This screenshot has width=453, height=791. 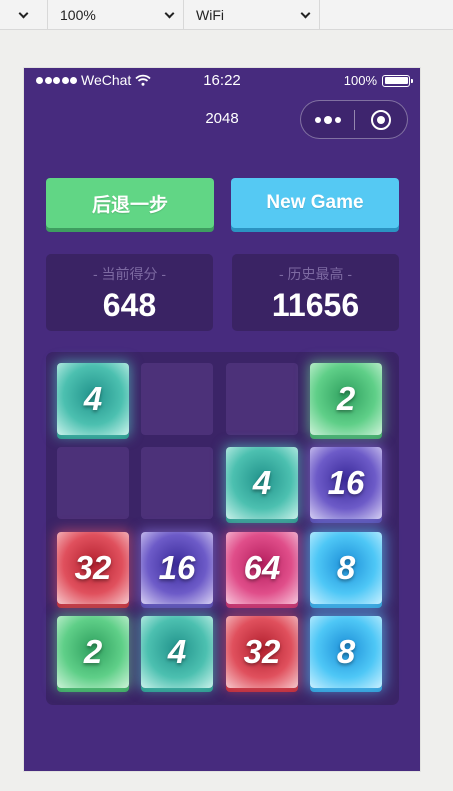 I want to click on best-score-box: - 历史最高 - 11656, so click(x=315, y=292).